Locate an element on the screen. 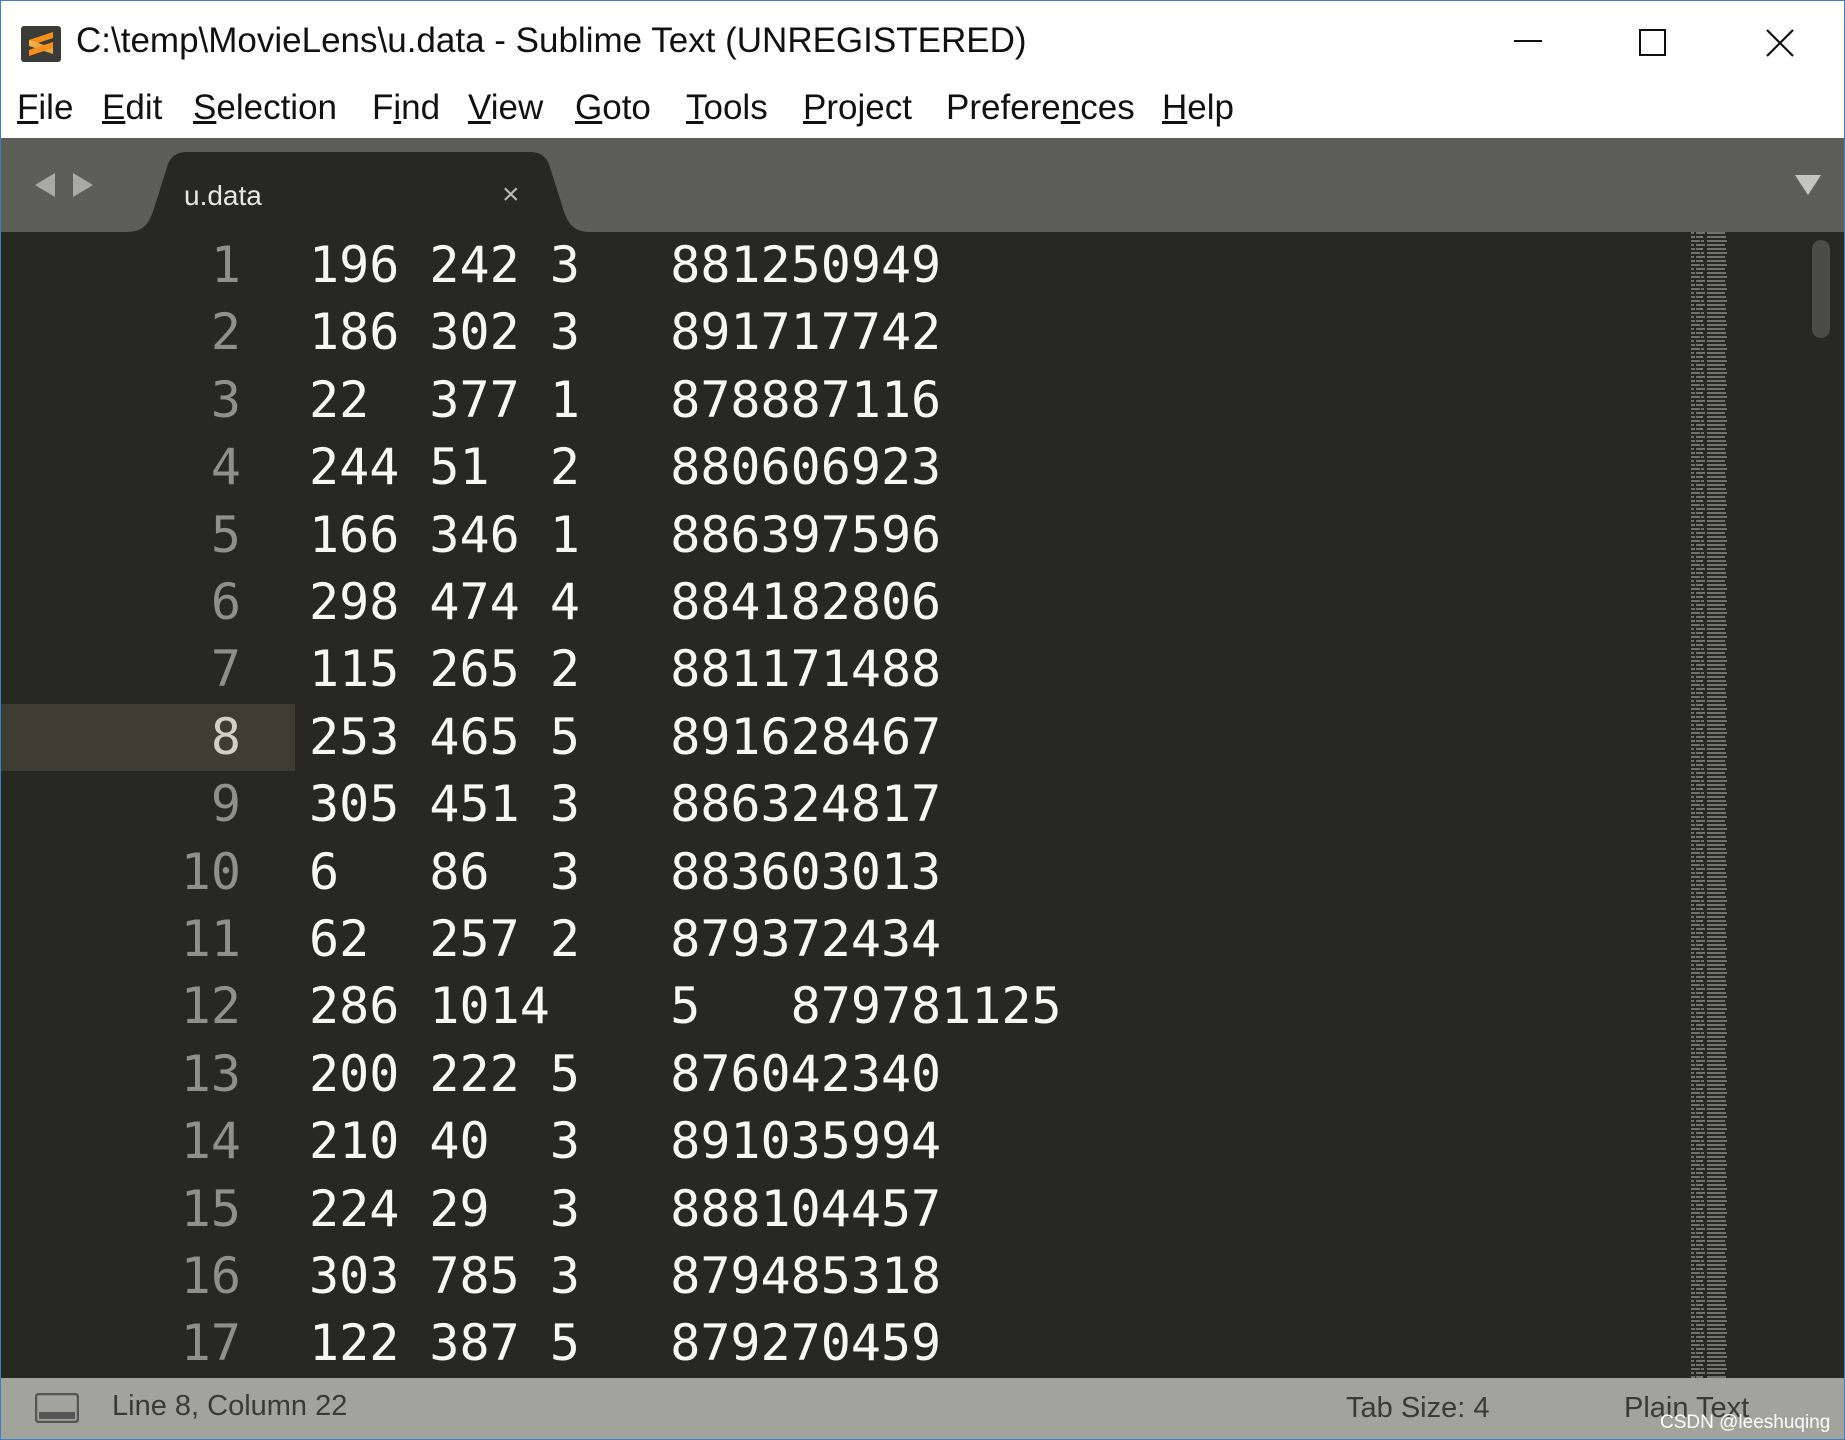  code-line: 286 1014 5 879781125 is located at coordinates (685, 1006).